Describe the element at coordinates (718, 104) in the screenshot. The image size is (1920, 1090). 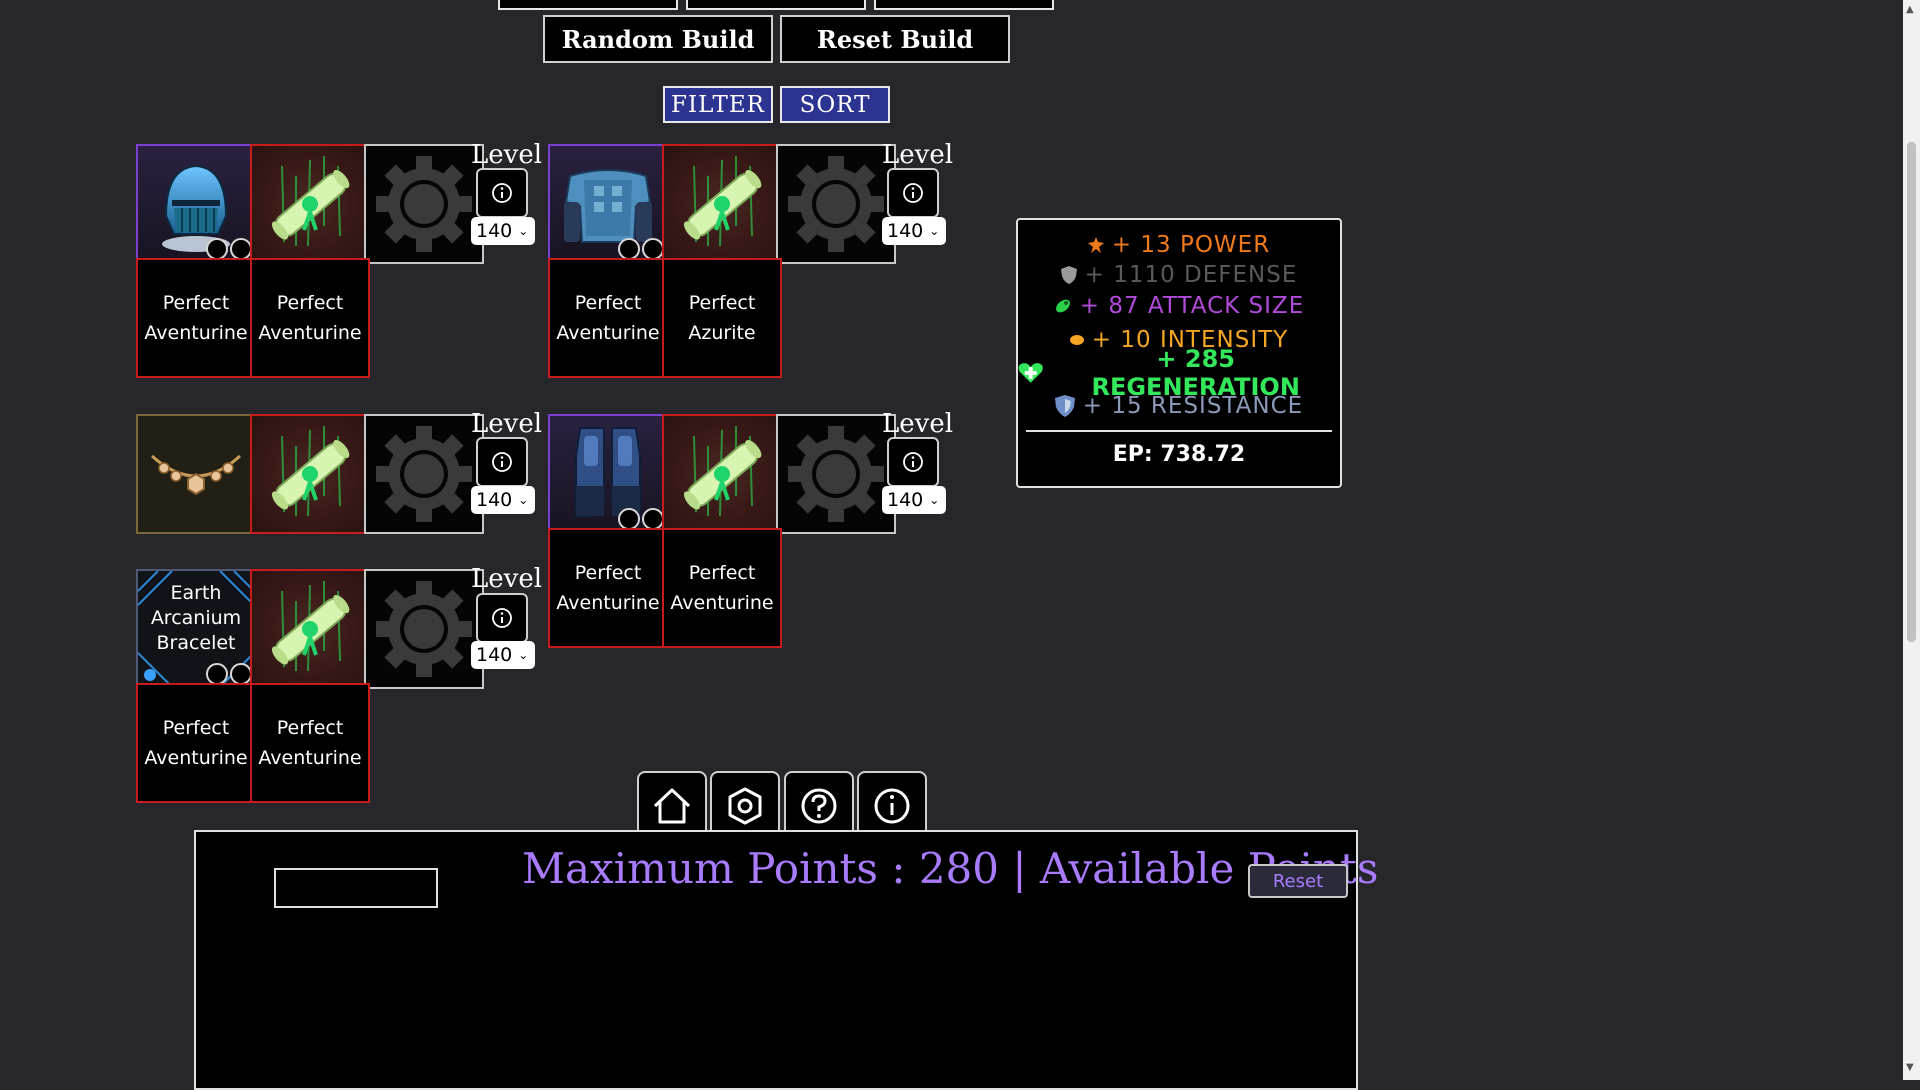
I see `filter-button: FILTER` at that location.